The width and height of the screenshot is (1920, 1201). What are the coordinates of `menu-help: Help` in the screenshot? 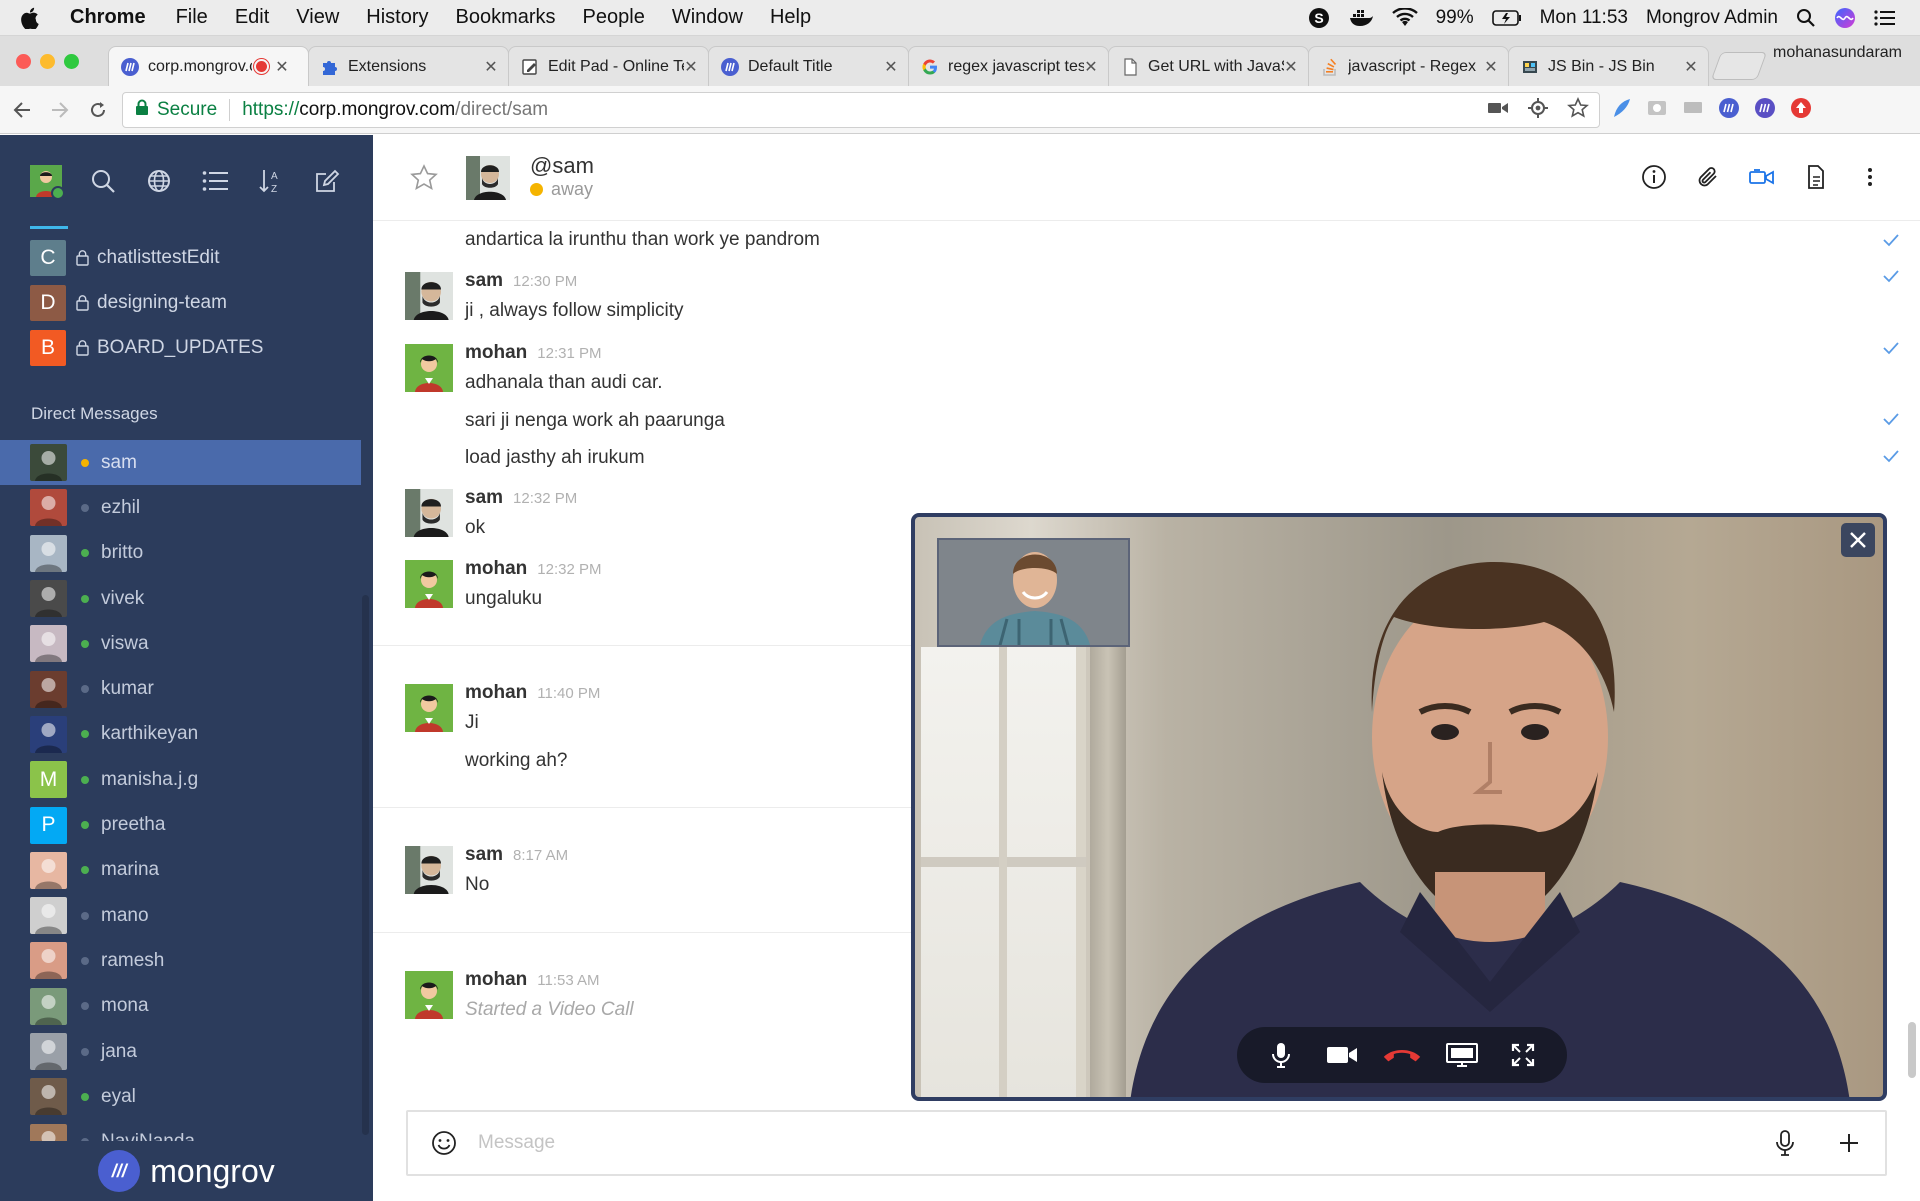 It's located at (790, 17).